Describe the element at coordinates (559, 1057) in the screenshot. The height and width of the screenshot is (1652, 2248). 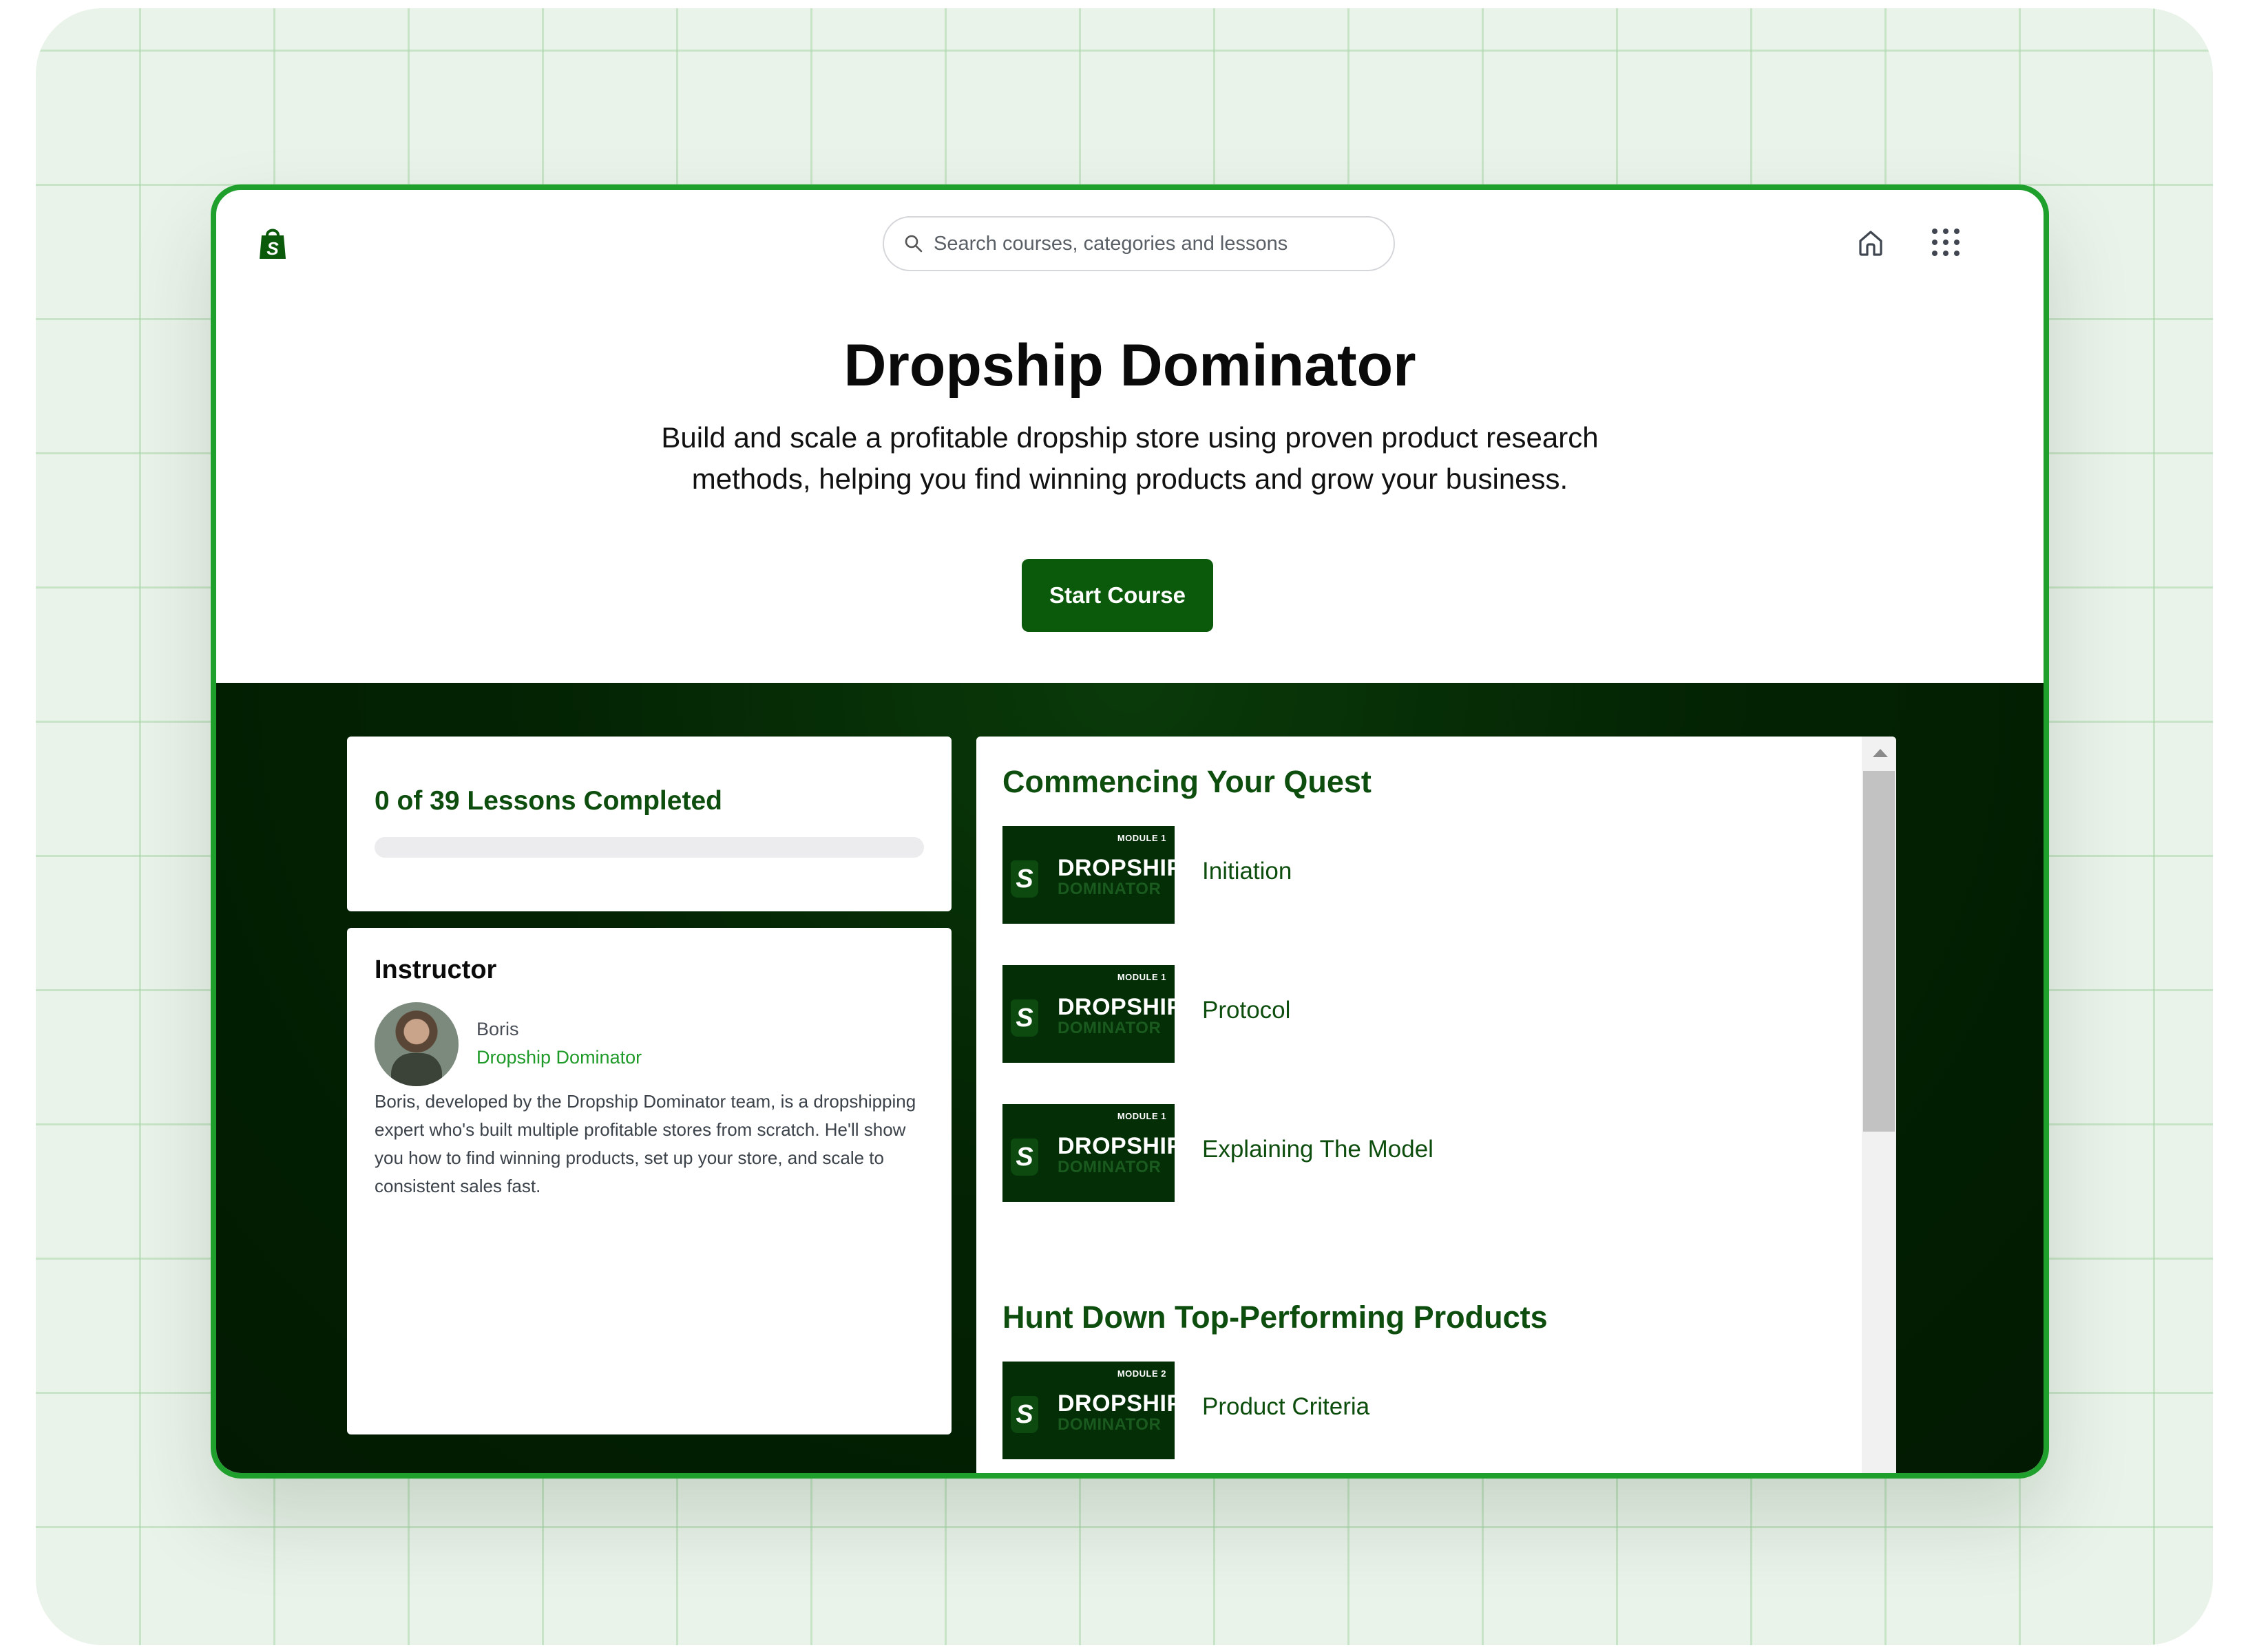
I see `instructor-organization: Dropship Dominator` at that location.